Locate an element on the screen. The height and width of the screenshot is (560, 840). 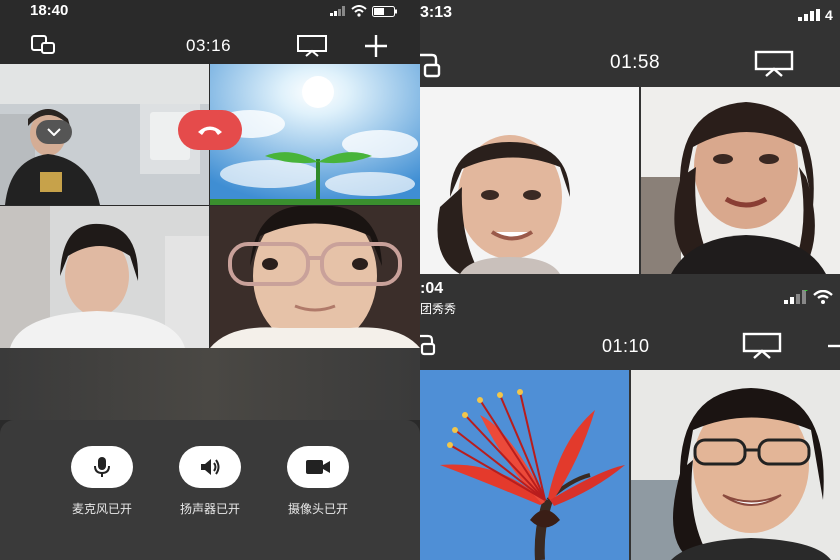
camera-toggle: 摄像头已开 is located at coordinates (318, 481).